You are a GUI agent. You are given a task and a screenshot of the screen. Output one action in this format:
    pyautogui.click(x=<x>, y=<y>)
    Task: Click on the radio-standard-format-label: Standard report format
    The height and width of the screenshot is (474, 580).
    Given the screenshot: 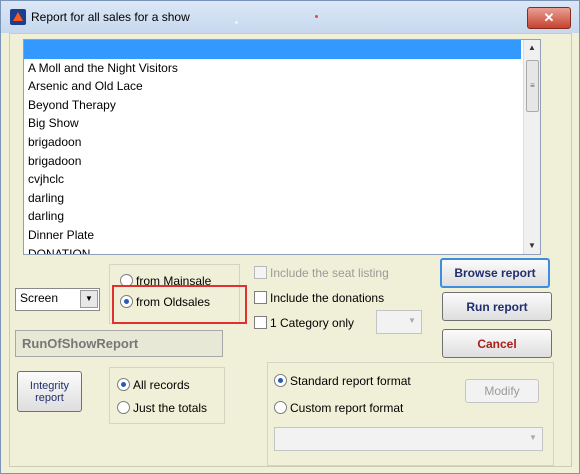 What is the action you would take?
    pyautogui.click(x=350, y=381)
    